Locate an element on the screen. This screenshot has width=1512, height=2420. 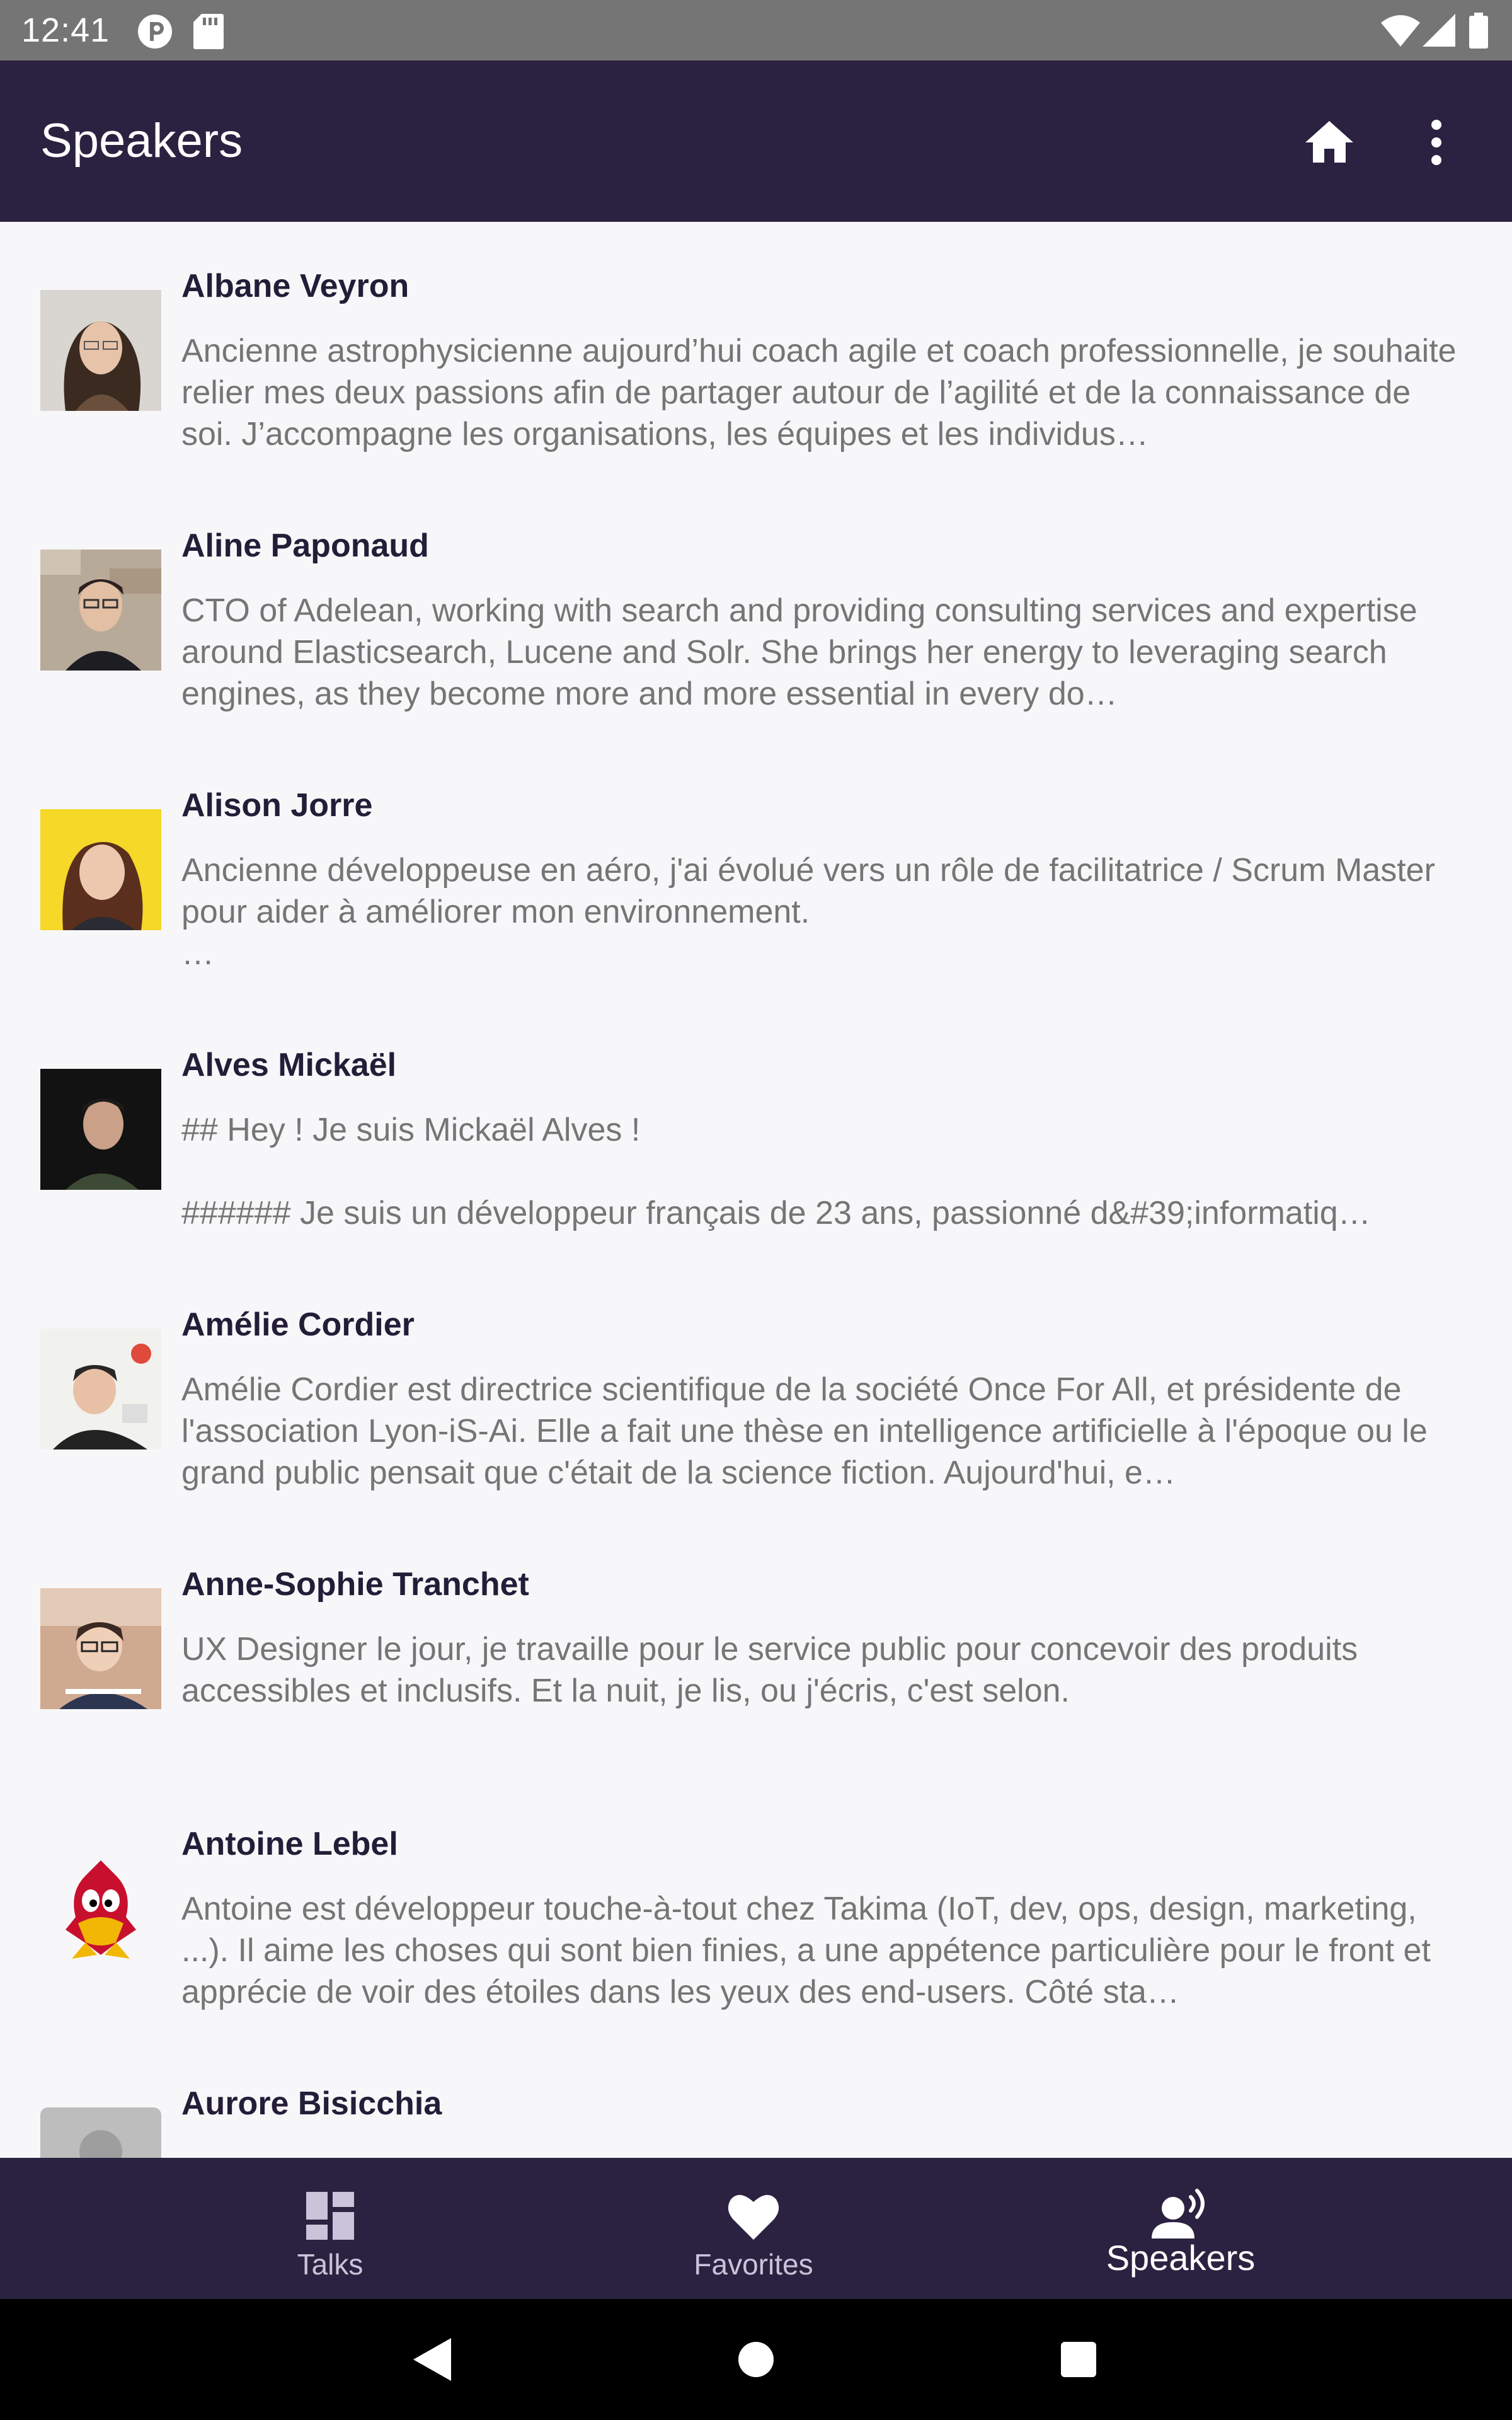
back-icon is located at coordinates (432, 2359).